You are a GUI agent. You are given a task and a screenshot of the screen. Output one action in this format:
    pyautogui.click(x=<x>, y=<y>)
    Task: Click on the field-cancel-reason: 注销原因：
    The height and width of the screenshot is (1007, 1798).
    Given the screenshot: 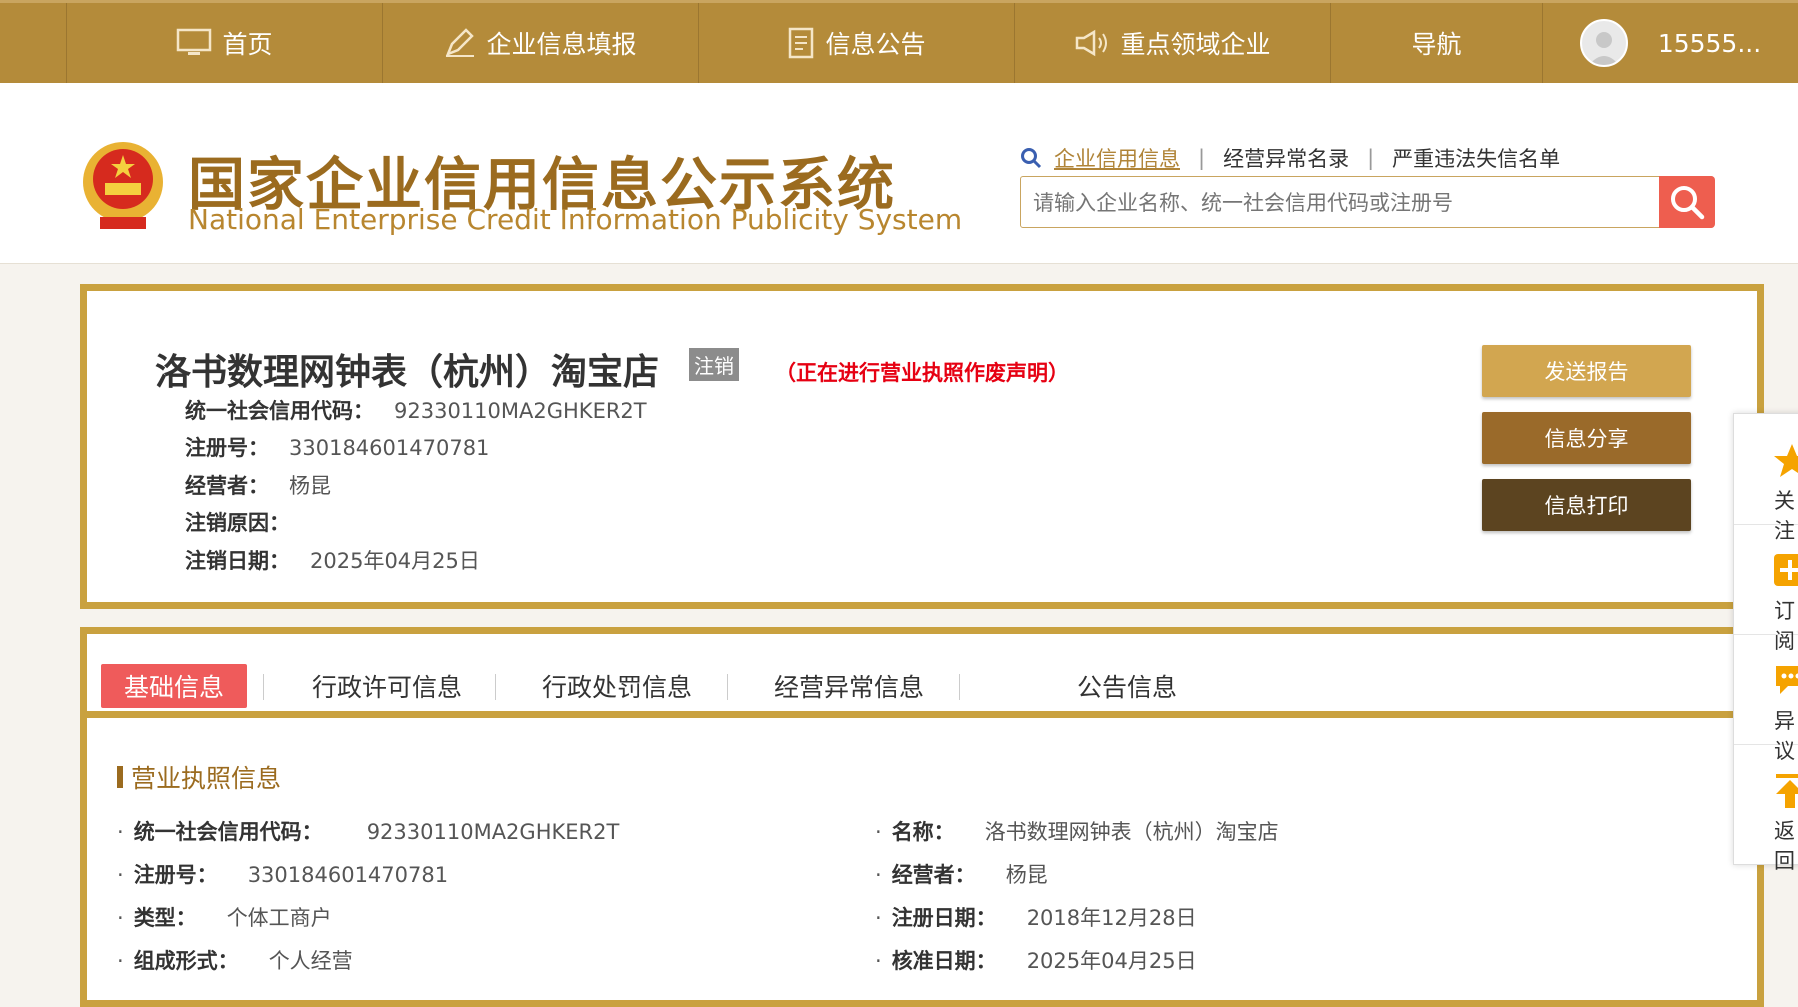 What is the action you would take?
    pyautogui.click(x=247, y=522)
    